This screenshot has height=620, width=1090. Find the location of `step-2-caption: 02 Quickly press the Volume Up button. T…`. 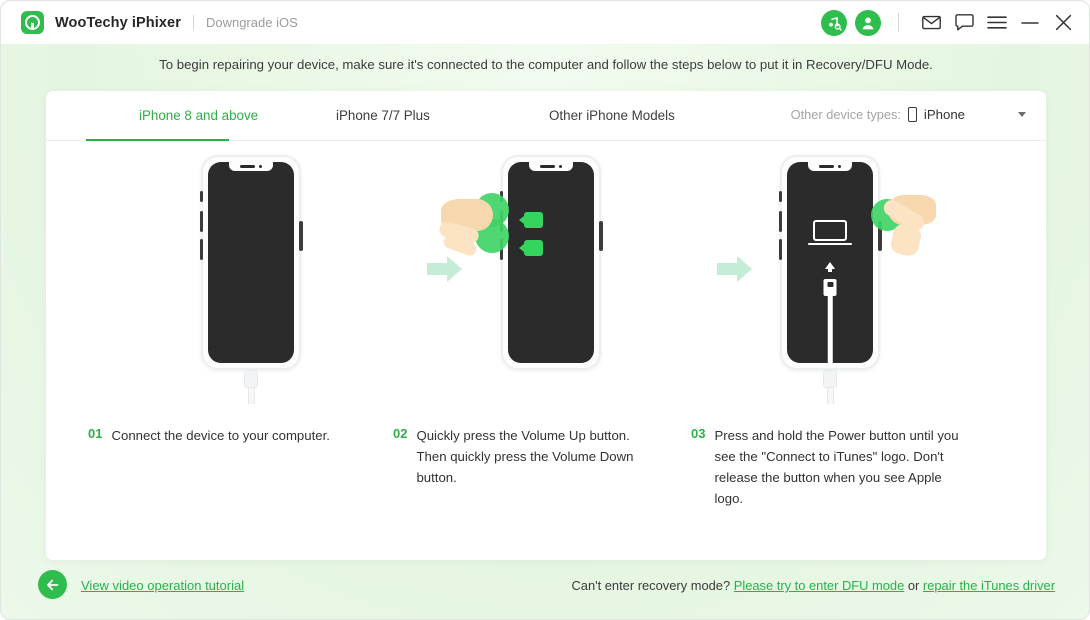

step-2-caption: 02 Quickly press the Volume Up button. T… is located at coordinates (523, 456).